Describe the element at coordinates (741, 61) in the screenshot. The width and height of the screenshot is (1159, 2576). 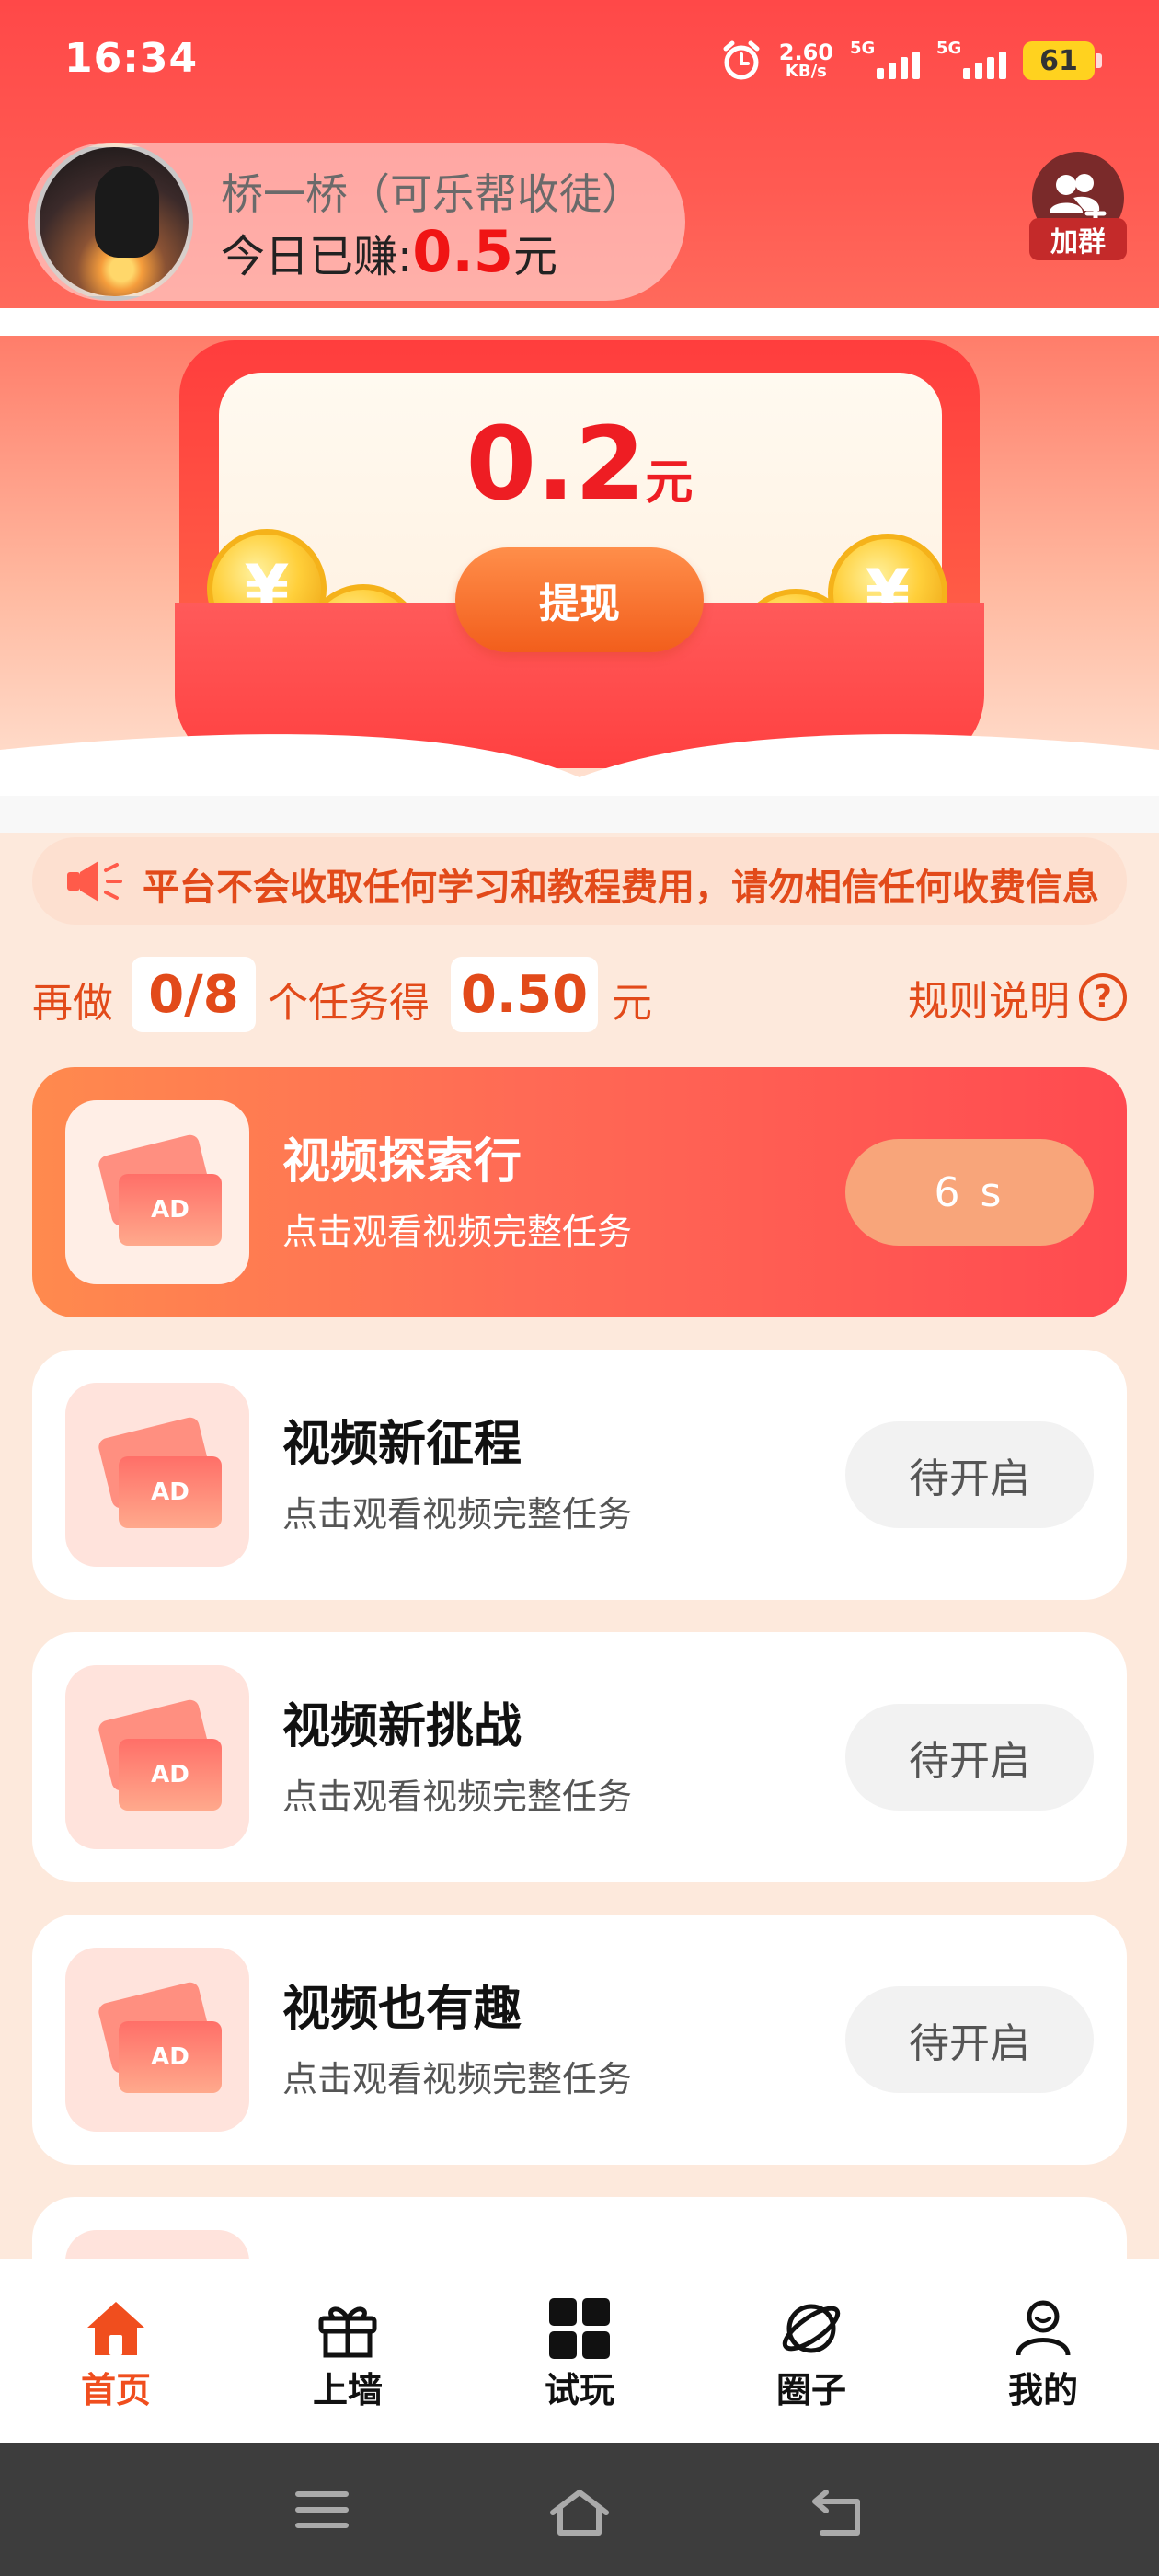
I see `alarm-icon` at that location.